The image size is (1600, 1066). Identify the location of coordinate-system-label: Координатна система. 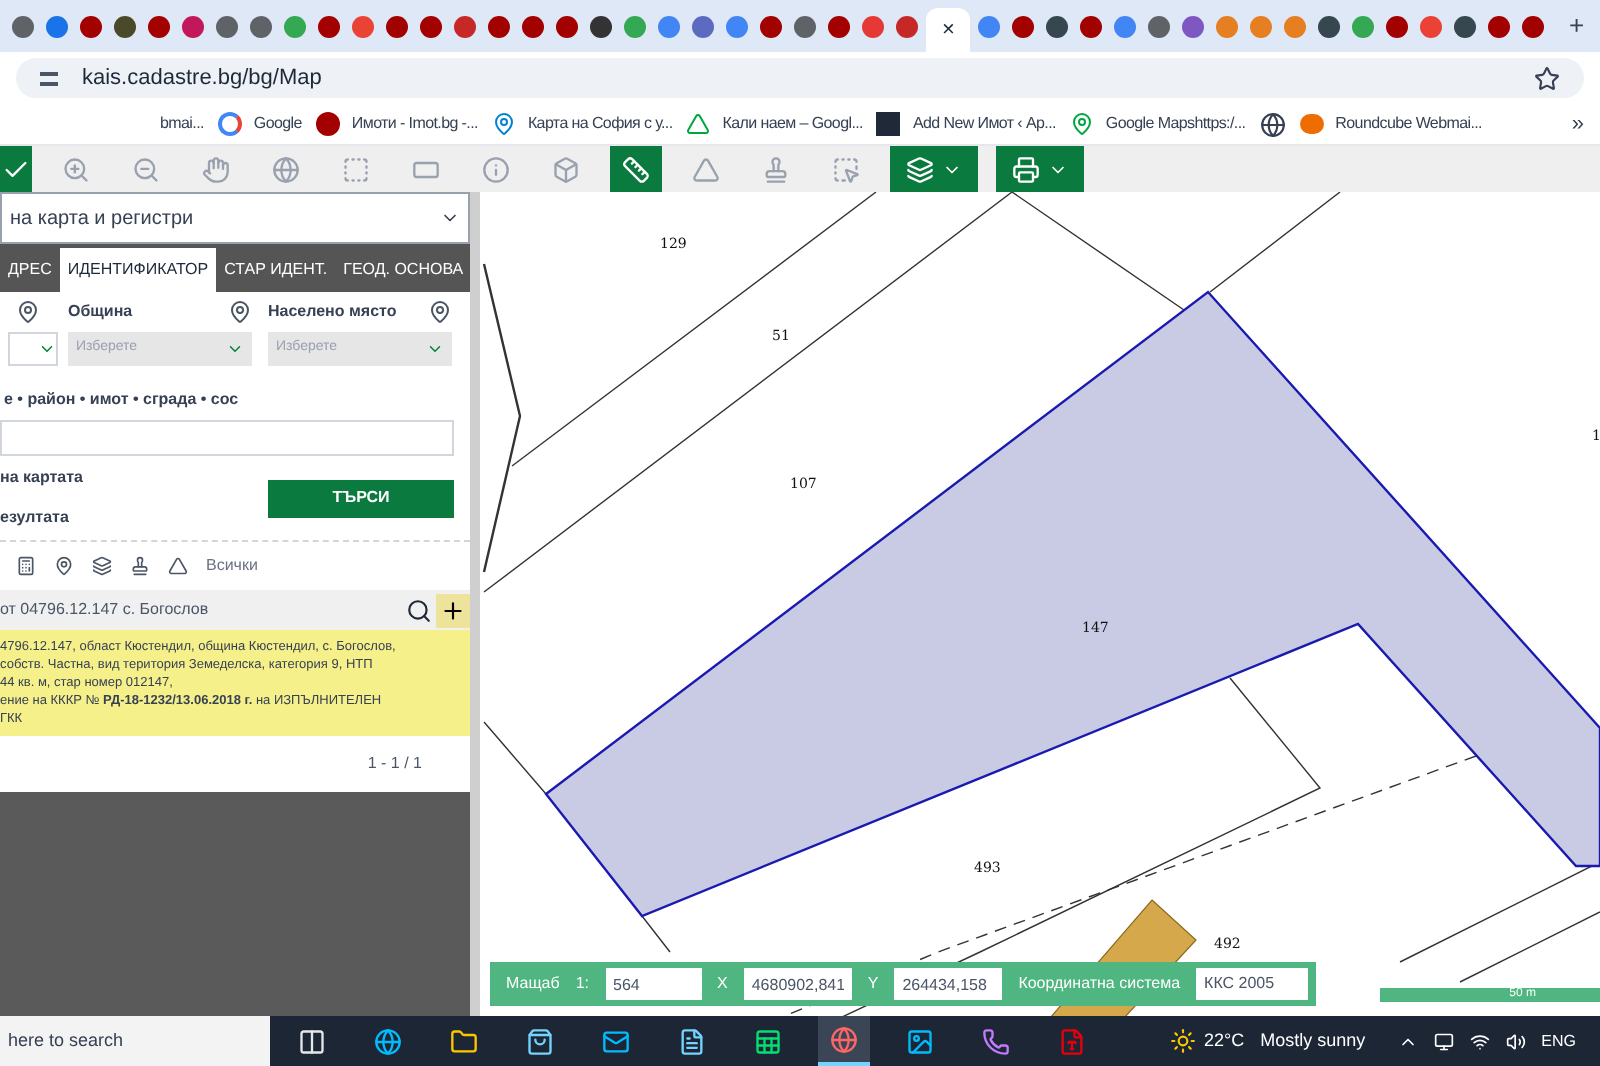
(1099, 984).